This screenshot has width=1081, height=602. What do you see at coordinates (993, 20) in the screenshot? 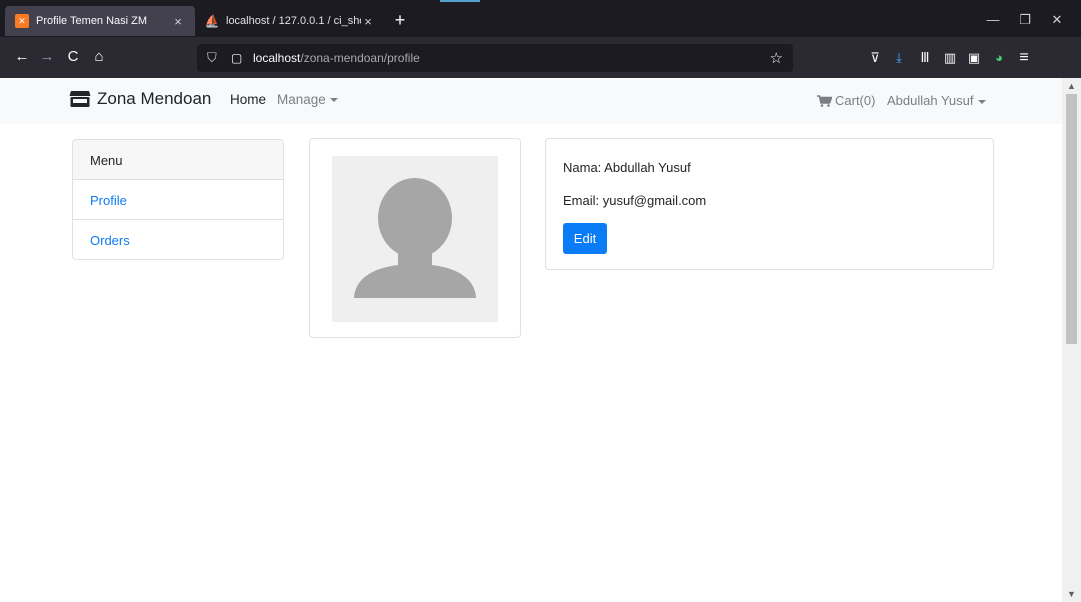
I see `minimize-button: —` at bounding box center [993, 20].